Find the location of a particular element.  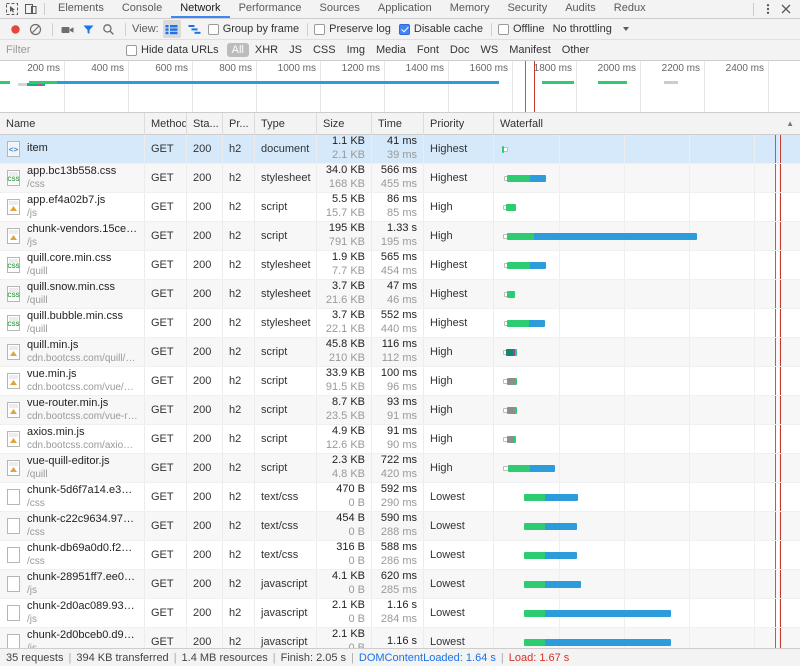

more-options-icon is located at coordinates (768, 9).